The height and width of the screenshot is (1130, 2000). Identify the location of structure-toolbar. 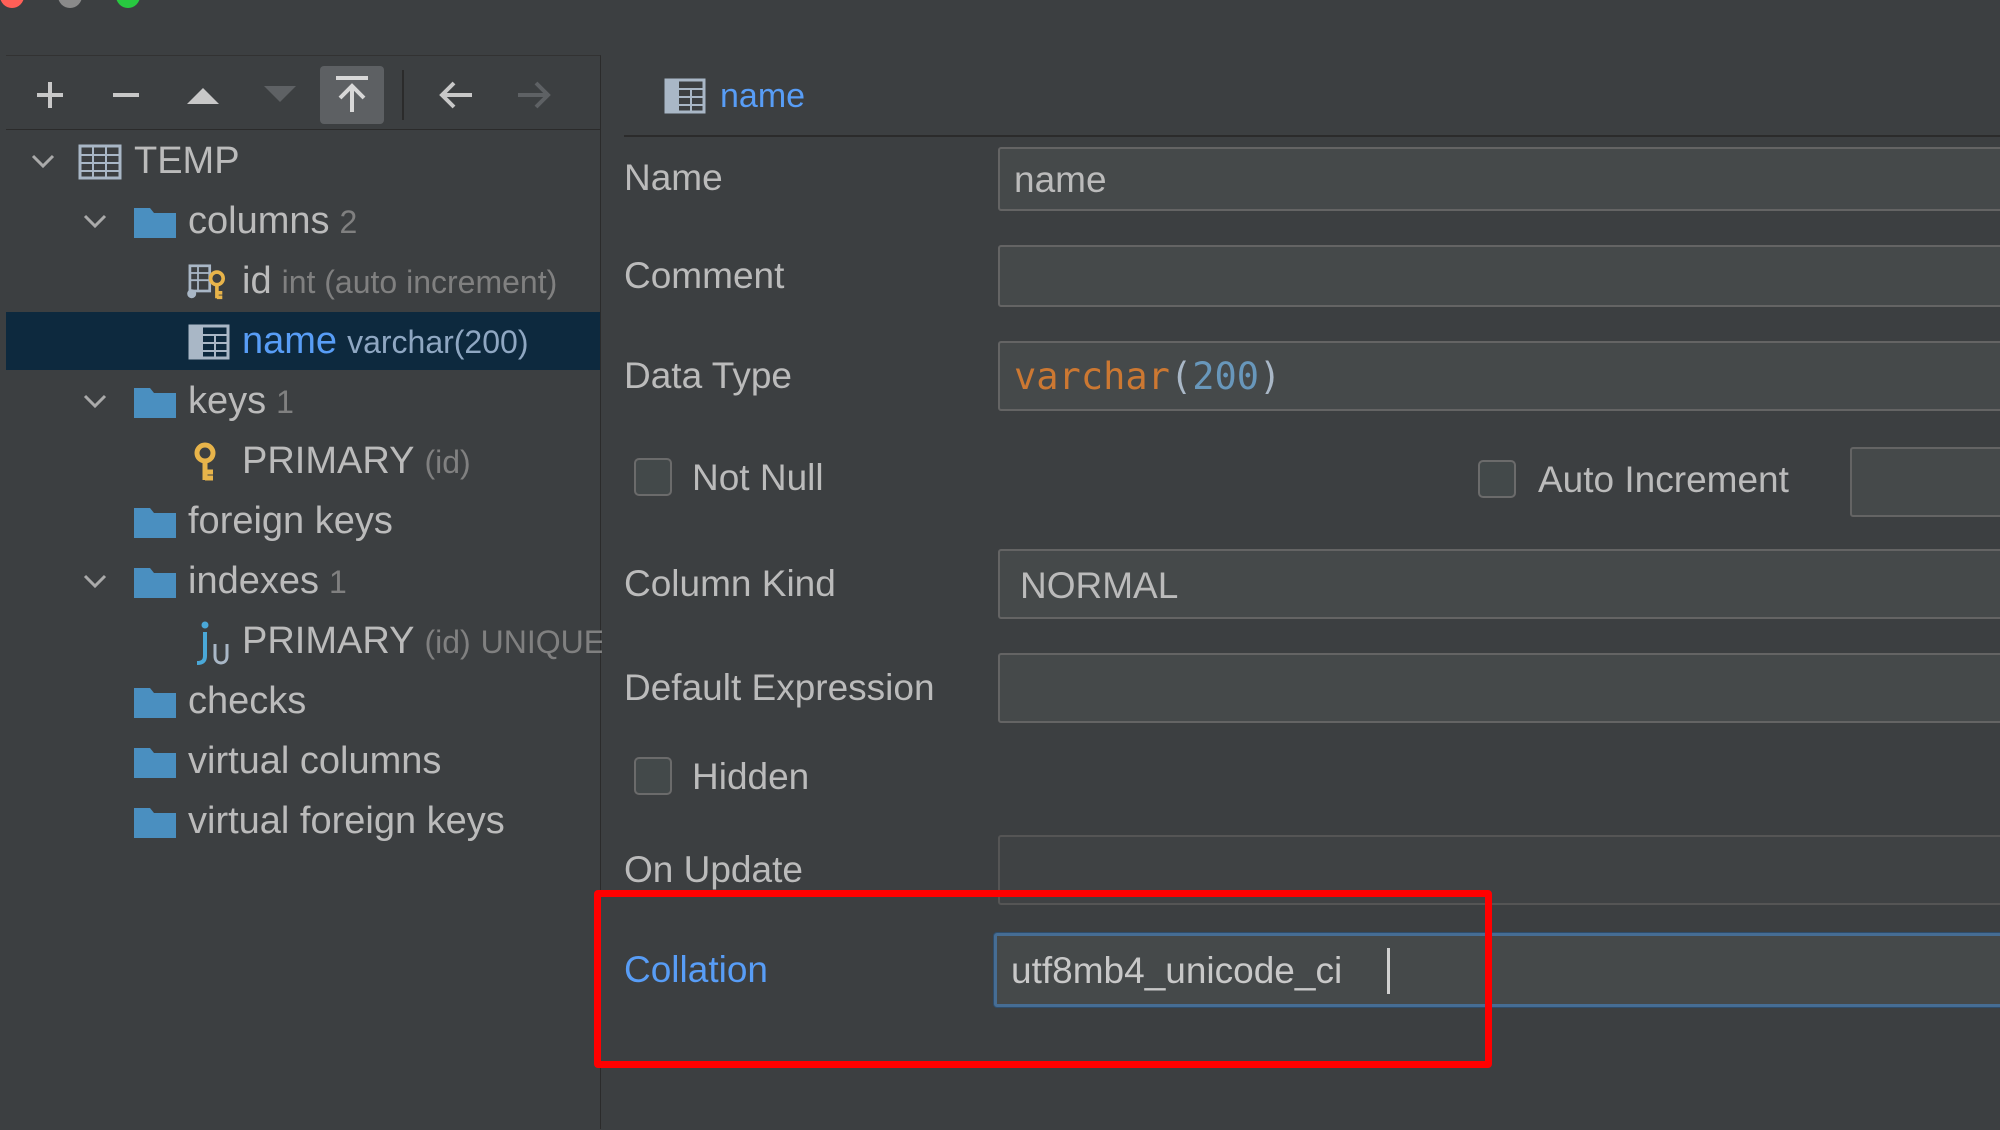
(303, 93).